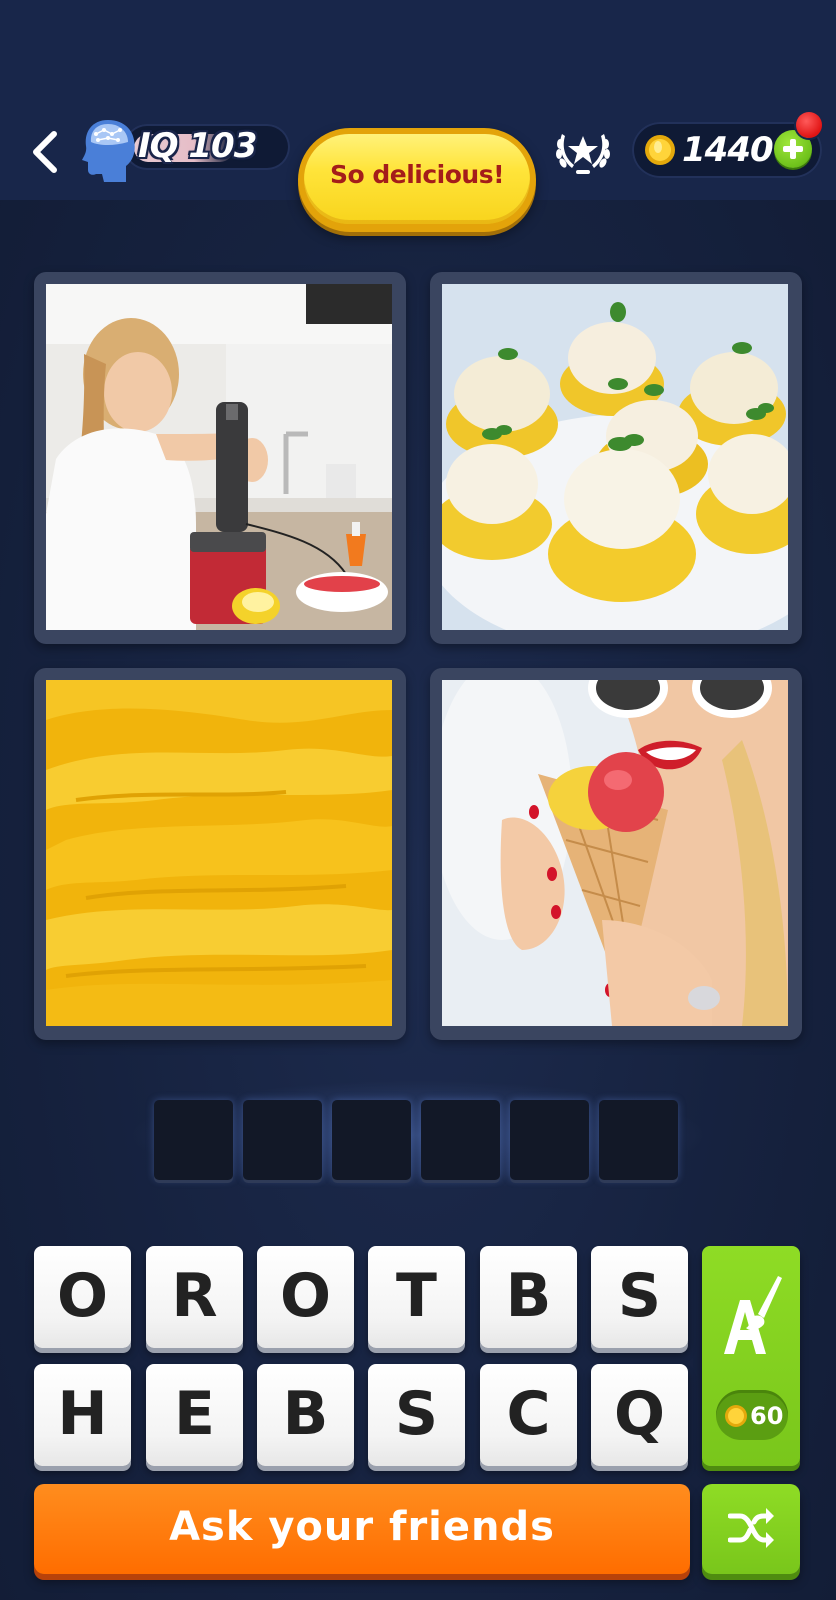  What do you see at coordinates (82, 1415) in the screenshot?
I see `letter-key: H` at bounding box center [82, 1415].